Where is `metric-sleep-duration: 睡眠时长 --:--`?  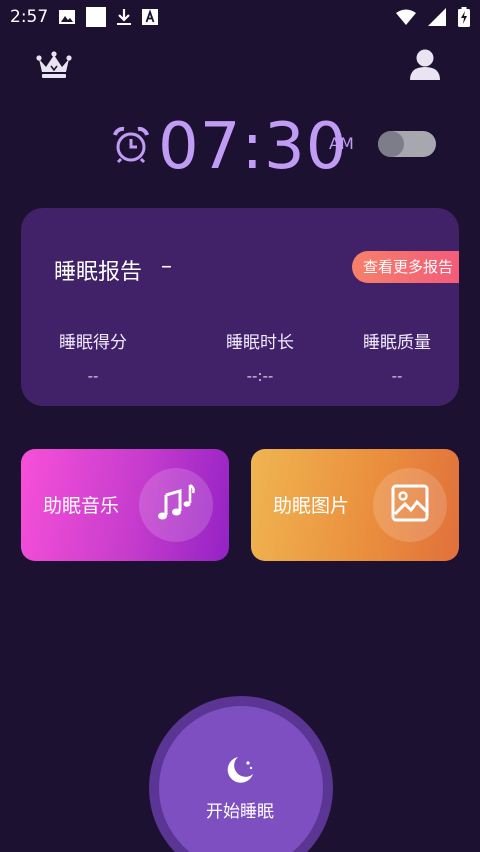
metric-sleep-duration: 睡眠时长 --:-- is located at coordinates (260, 356).